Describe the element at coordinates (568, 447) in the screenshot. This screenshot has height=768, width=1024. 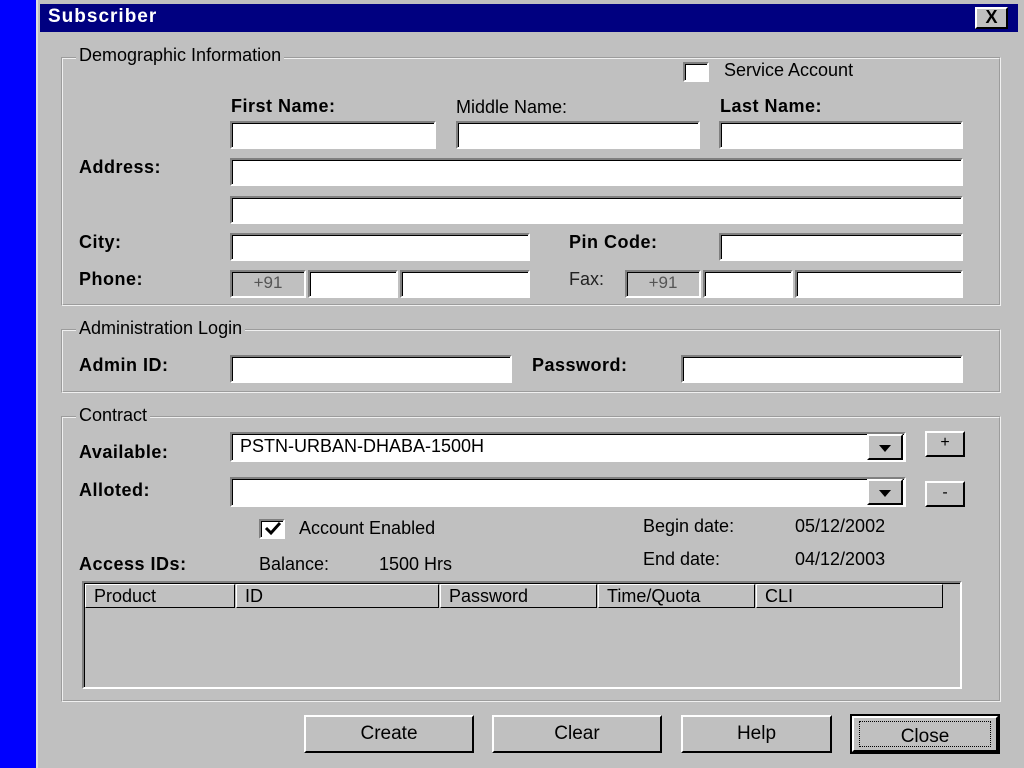
I see `available-contract-select: PSTN-URBAN-DHABA-1500H` at that location.